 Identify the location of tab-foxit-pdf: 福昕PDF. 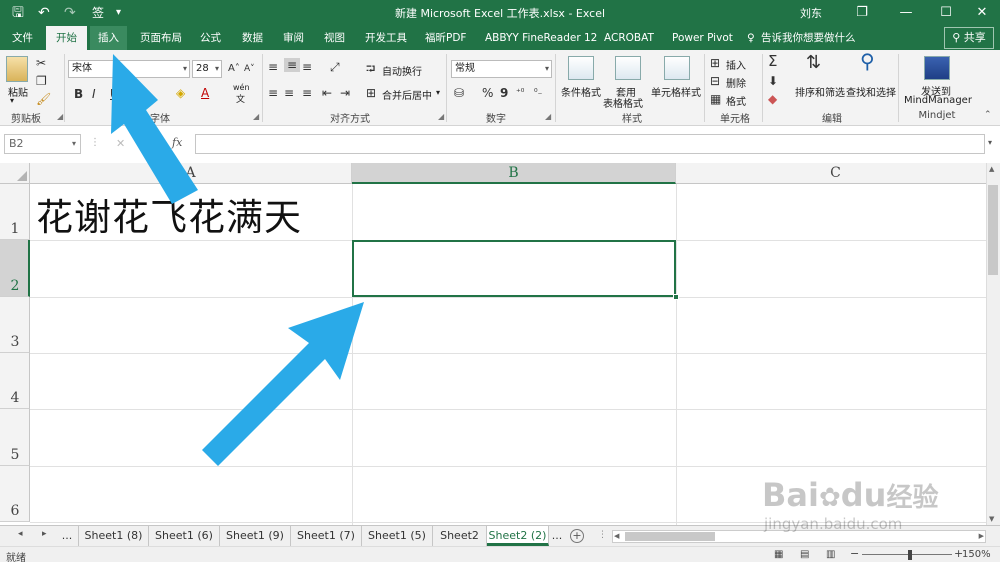
(445, 38).